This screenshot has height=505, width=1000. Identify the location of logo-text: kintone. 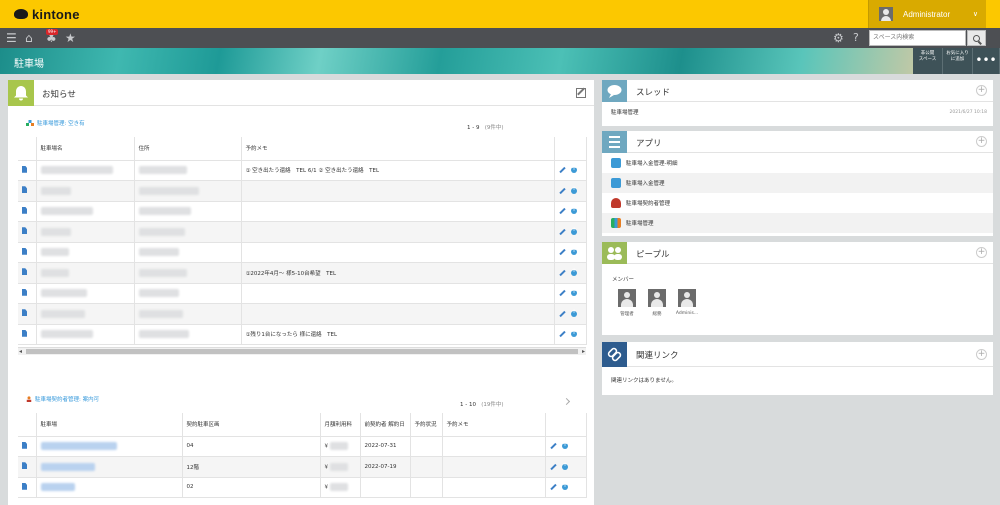
(56, 14).